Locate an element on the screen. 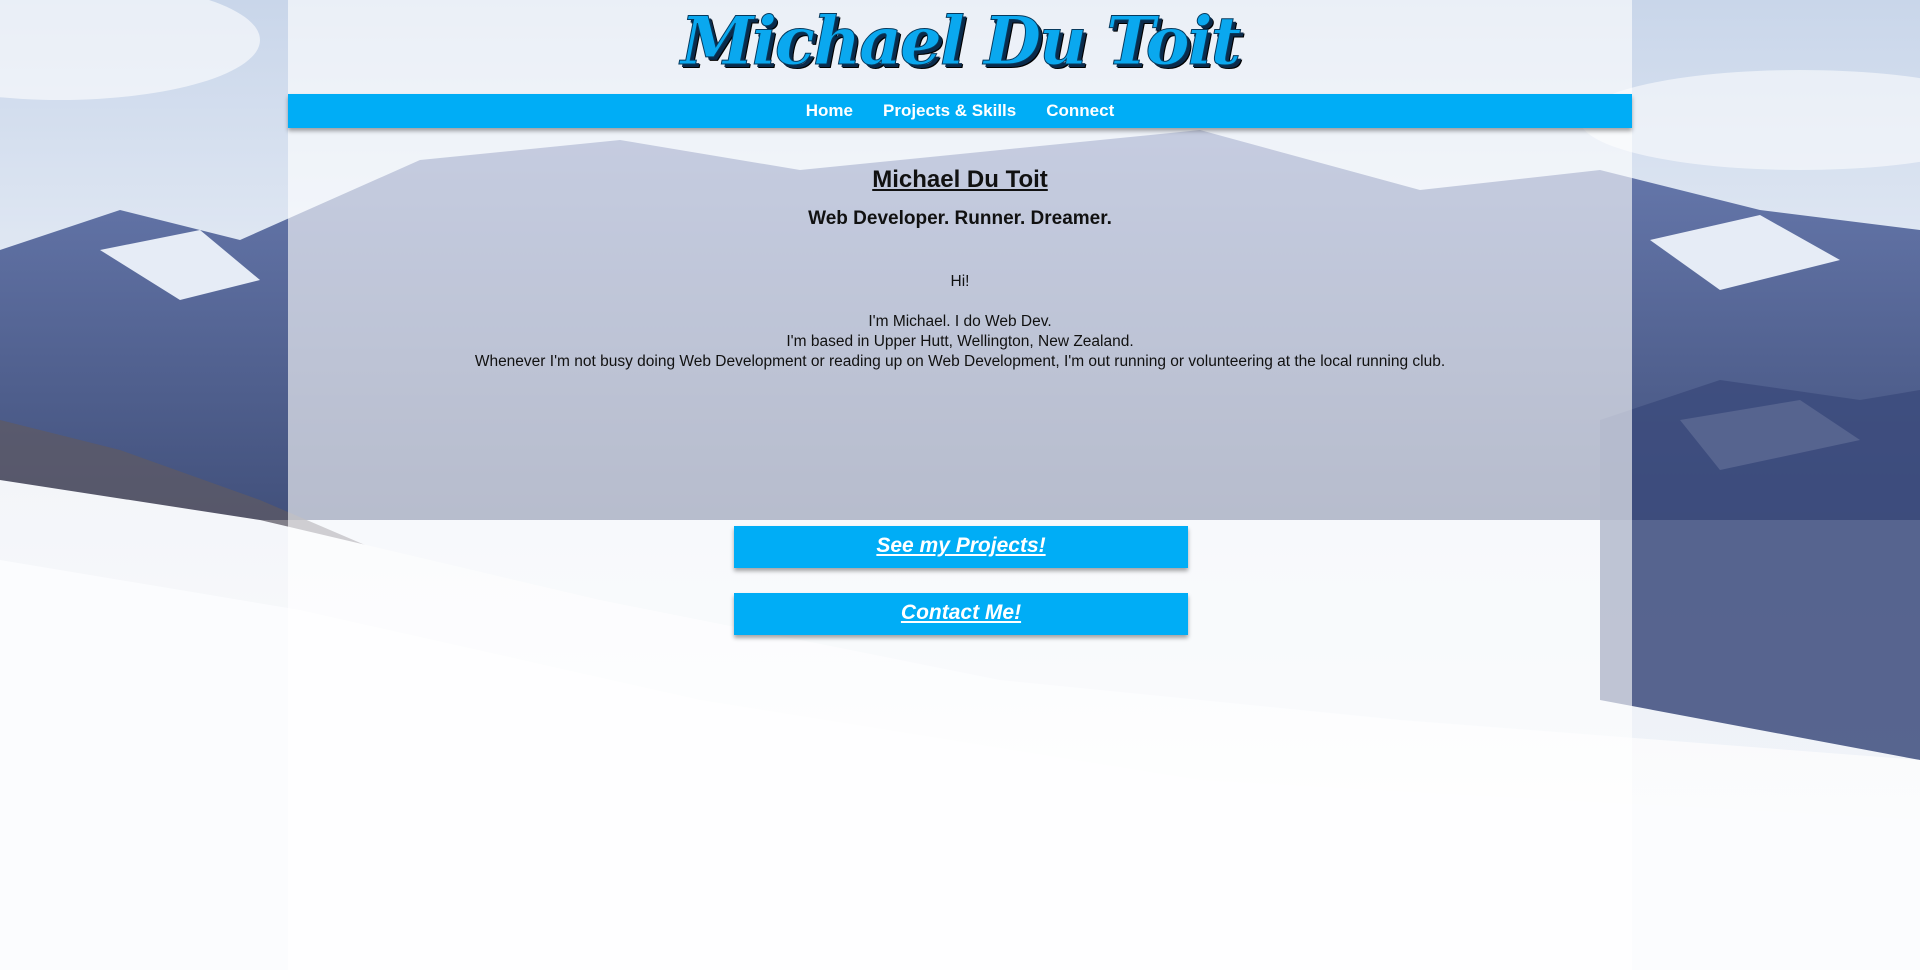  nav-item-connect: Connect is located at coordinates (1080, 111).